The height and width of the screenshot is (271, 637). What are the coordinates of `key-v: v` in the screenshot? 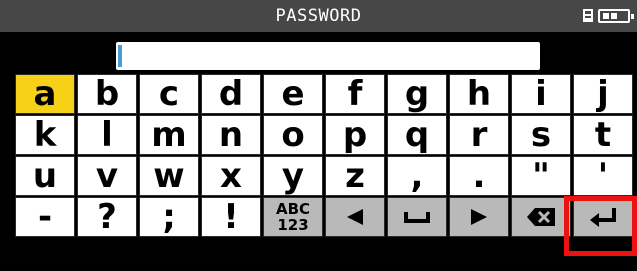 It's located at (107, 176).